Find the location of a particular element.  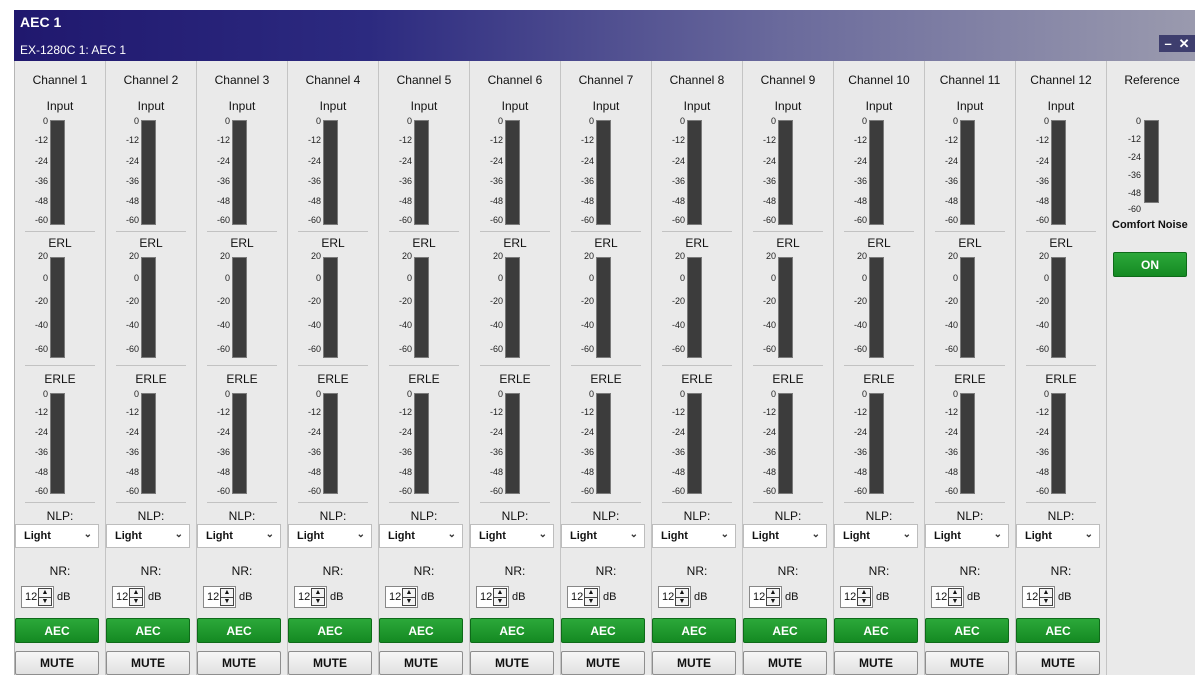

erl-meter is located at coordinates (785, 307).